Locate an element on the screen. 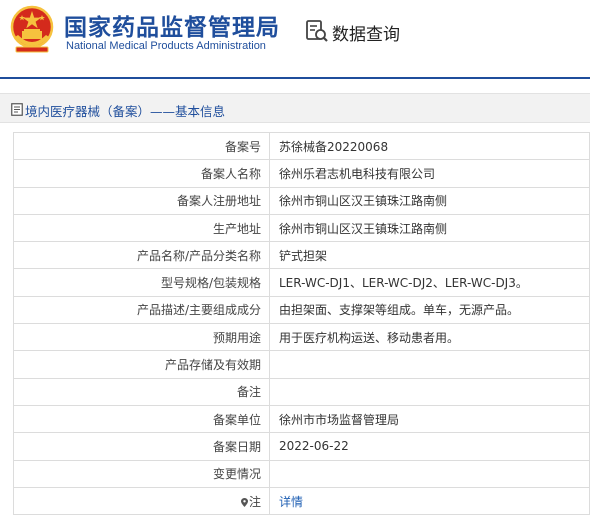 The image size is (590, 526). document-icon is located at coordinates (17, 109).